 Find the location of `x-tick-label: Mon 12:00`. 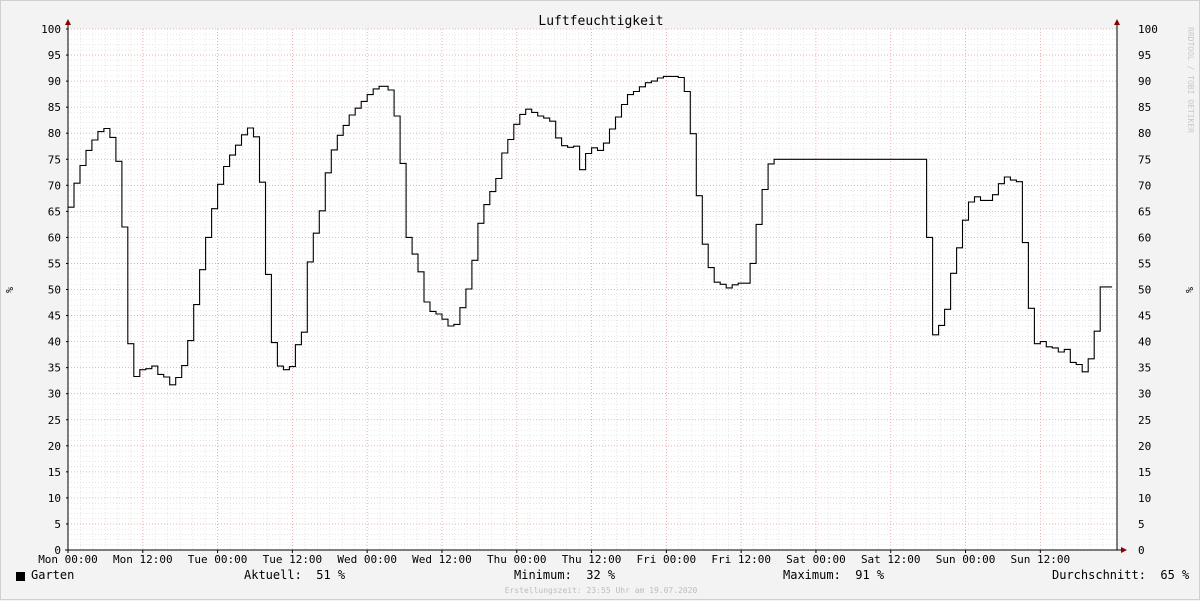

x-tick-label: Mon 12:00 is located at coordinates (143, 559).